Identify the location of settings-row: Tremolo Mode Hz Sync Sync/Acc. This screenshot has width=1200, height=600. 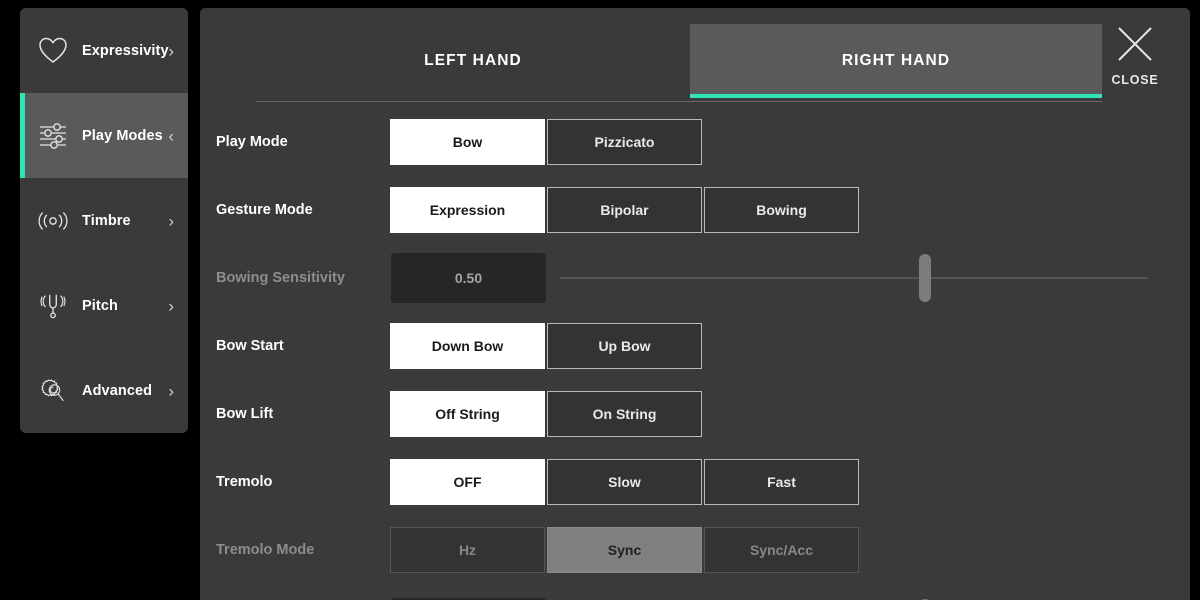
(695, 550).